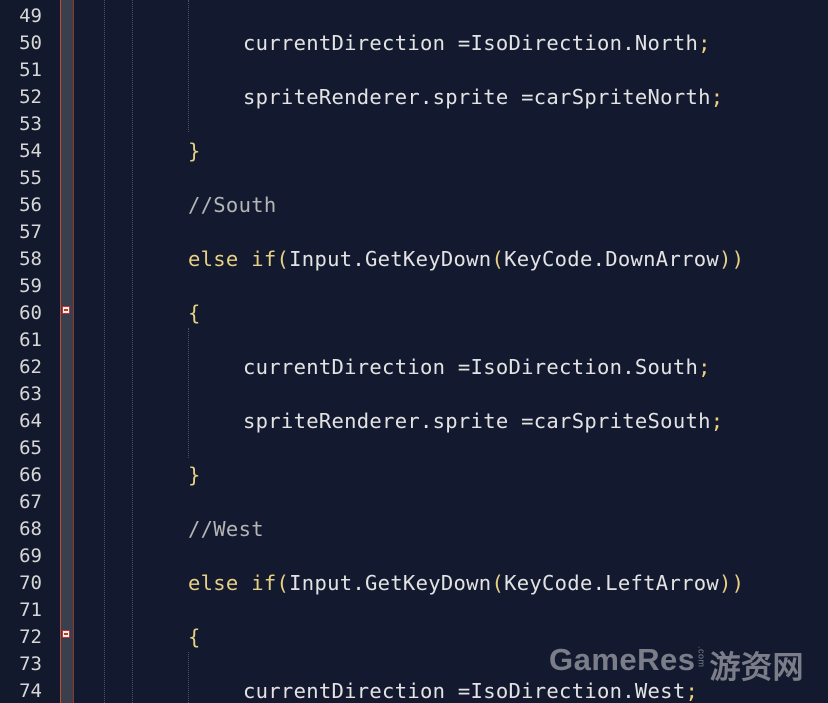  Describe the element at coordinates (30, 475) in the screenshot. I see `line-number: 66` at that location.